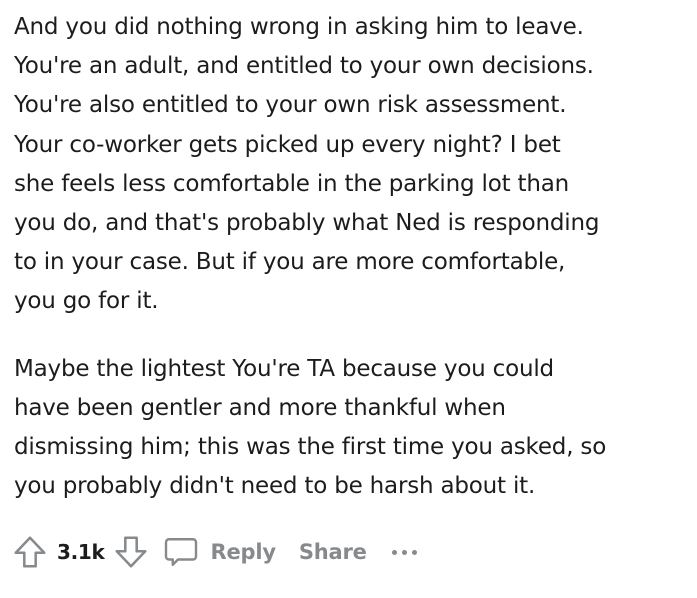 The image size is (697, 598). I want to click on share-button: Share, so click(333, 552).